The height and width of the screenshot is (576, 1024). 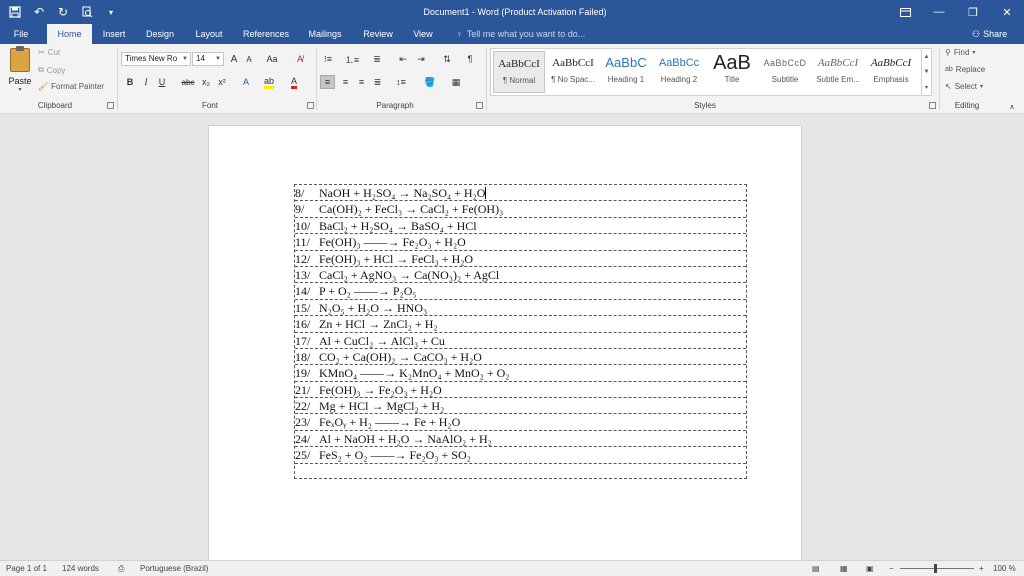 What do you see at coordinates (87, 12) in the screenshot?
I see `print-preview-icon` at bounding box center [87, 12].